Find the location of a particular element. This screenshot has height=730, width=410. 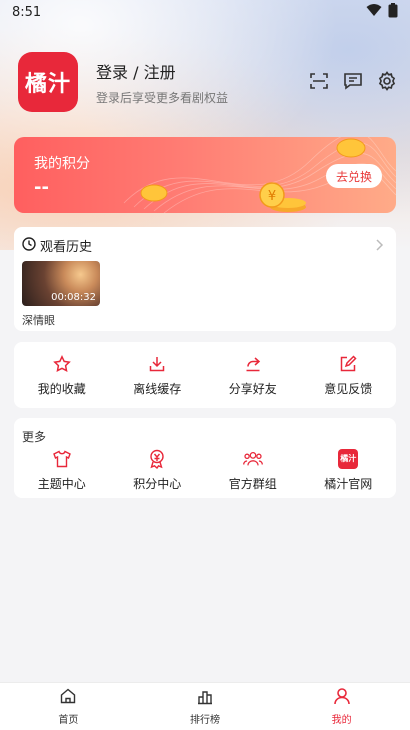

app-logo: 橘汁 is located at coordinates (48, 82).